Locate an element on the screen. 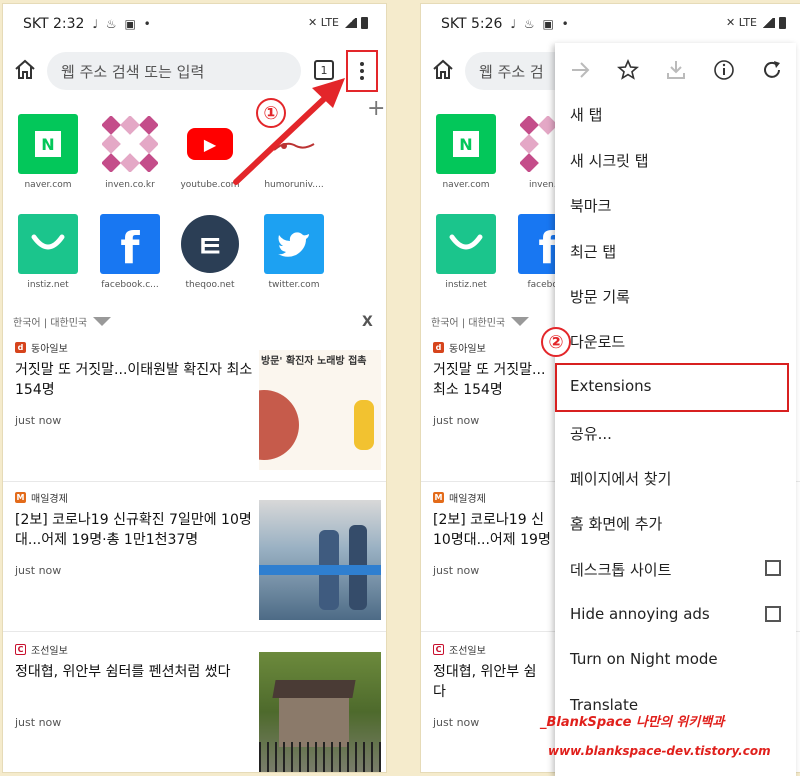 This screenshot has width=800, height=776. browser-toolbar: 웹 주소 검색 또는 입력 1 is located at coordinates (194, 72).